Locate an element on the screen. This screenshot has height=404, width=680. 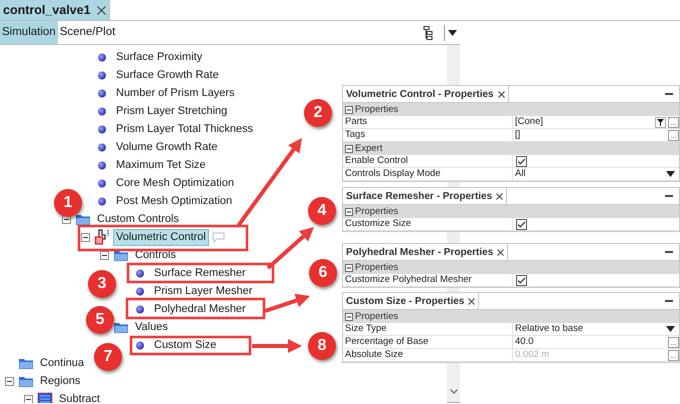
property-name: Customize Size is located at coordinates (378, 224).